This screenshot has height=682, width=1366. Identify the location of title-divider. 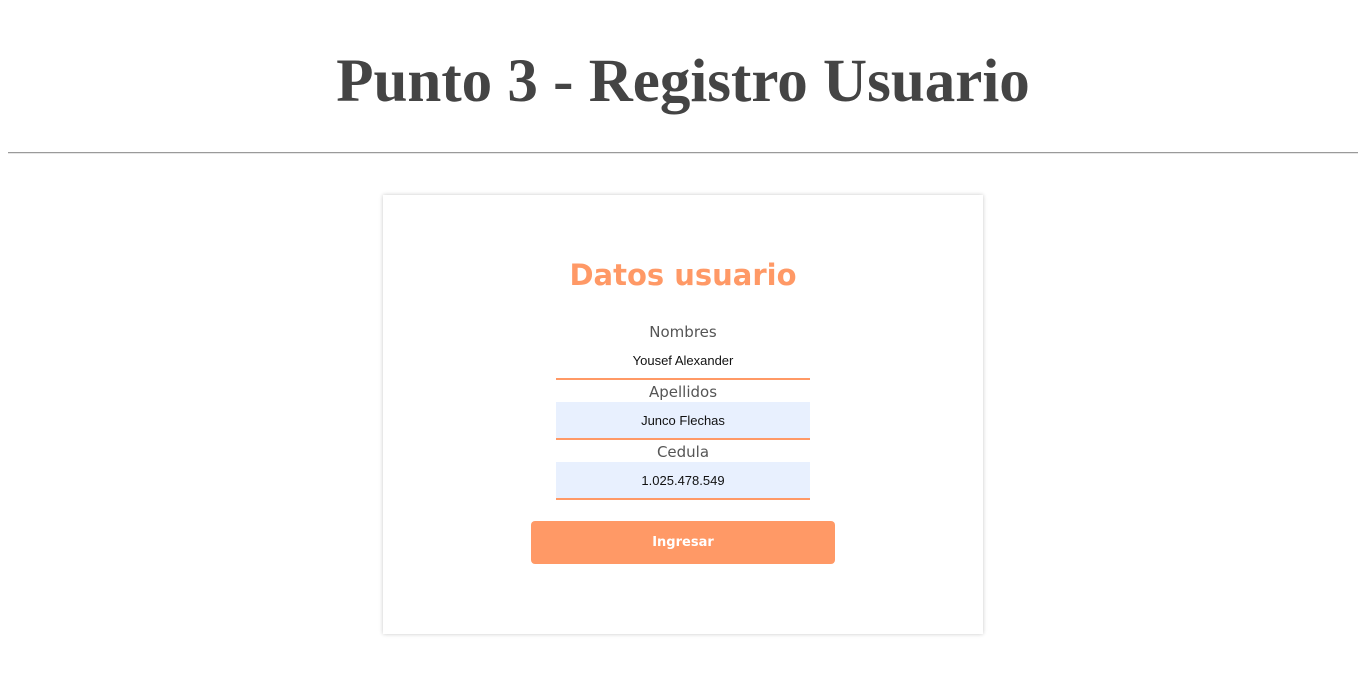
(683, 153).